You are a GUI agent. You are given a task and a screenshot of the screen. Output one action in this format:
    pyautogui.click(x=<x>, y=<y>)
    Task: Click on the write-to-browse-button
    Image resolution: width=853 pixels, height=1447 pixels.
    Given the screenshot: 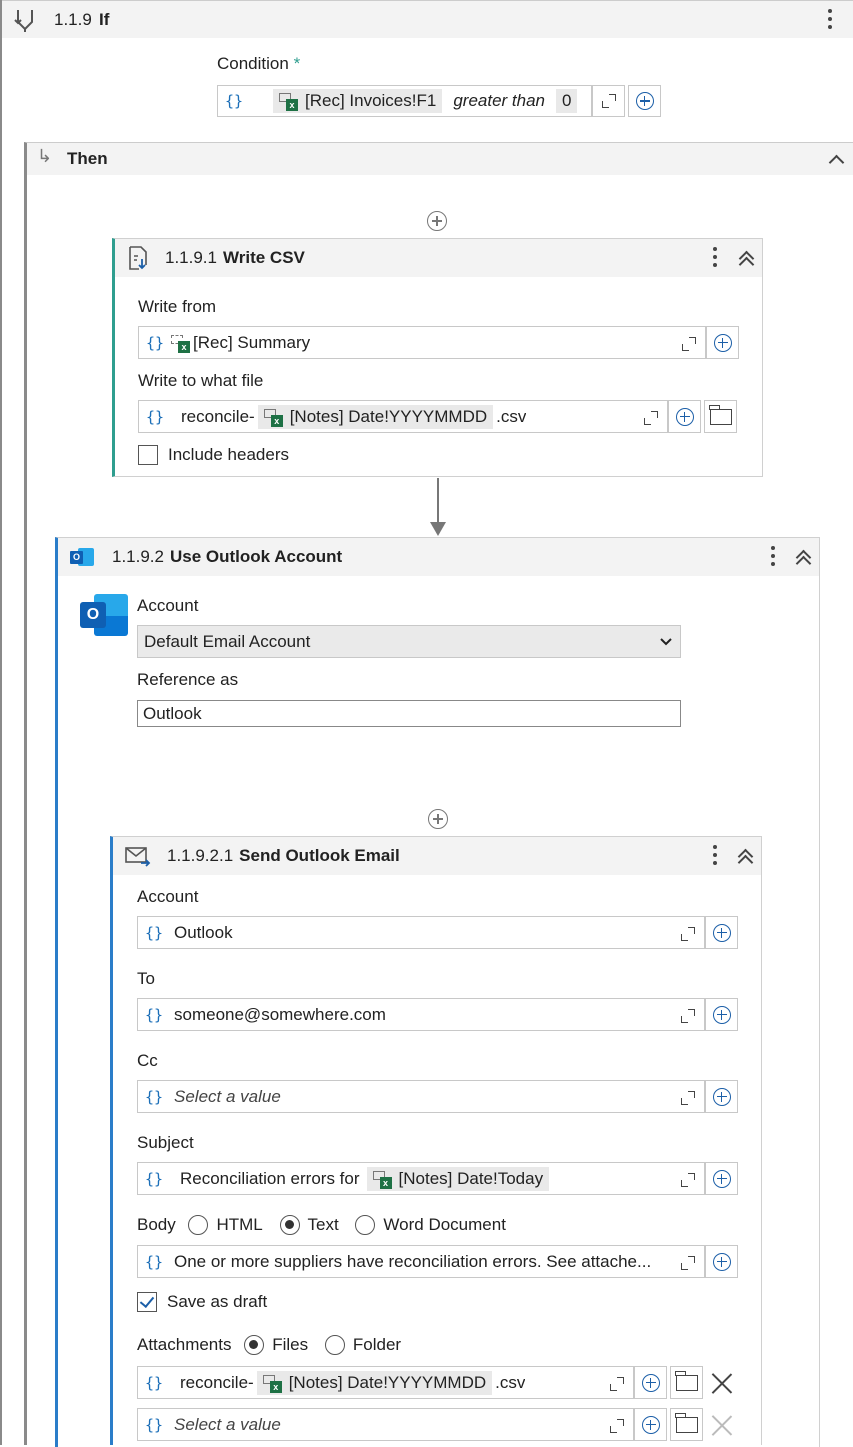 What is the action you would take?
    pyautogui.click(x=720, y=416)
    